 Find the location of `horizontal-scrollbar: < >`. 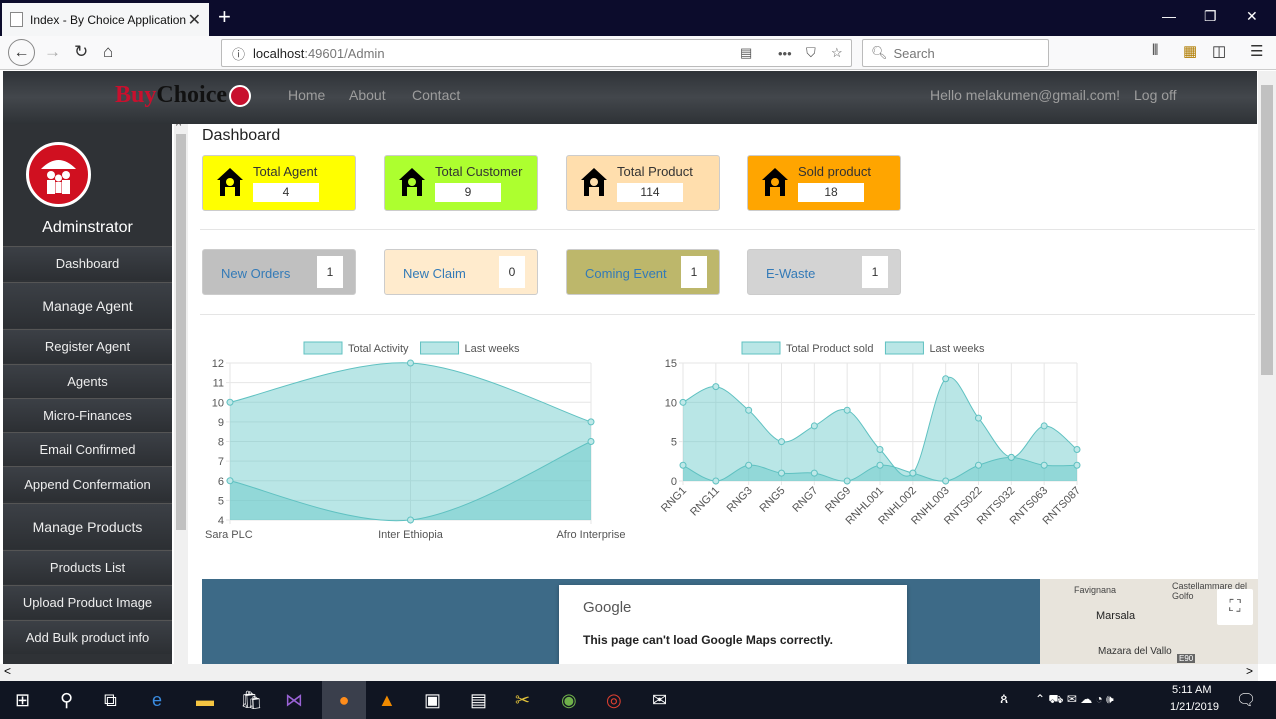

horizontal-scrollbar: < > is located at coordinates (629, 672).